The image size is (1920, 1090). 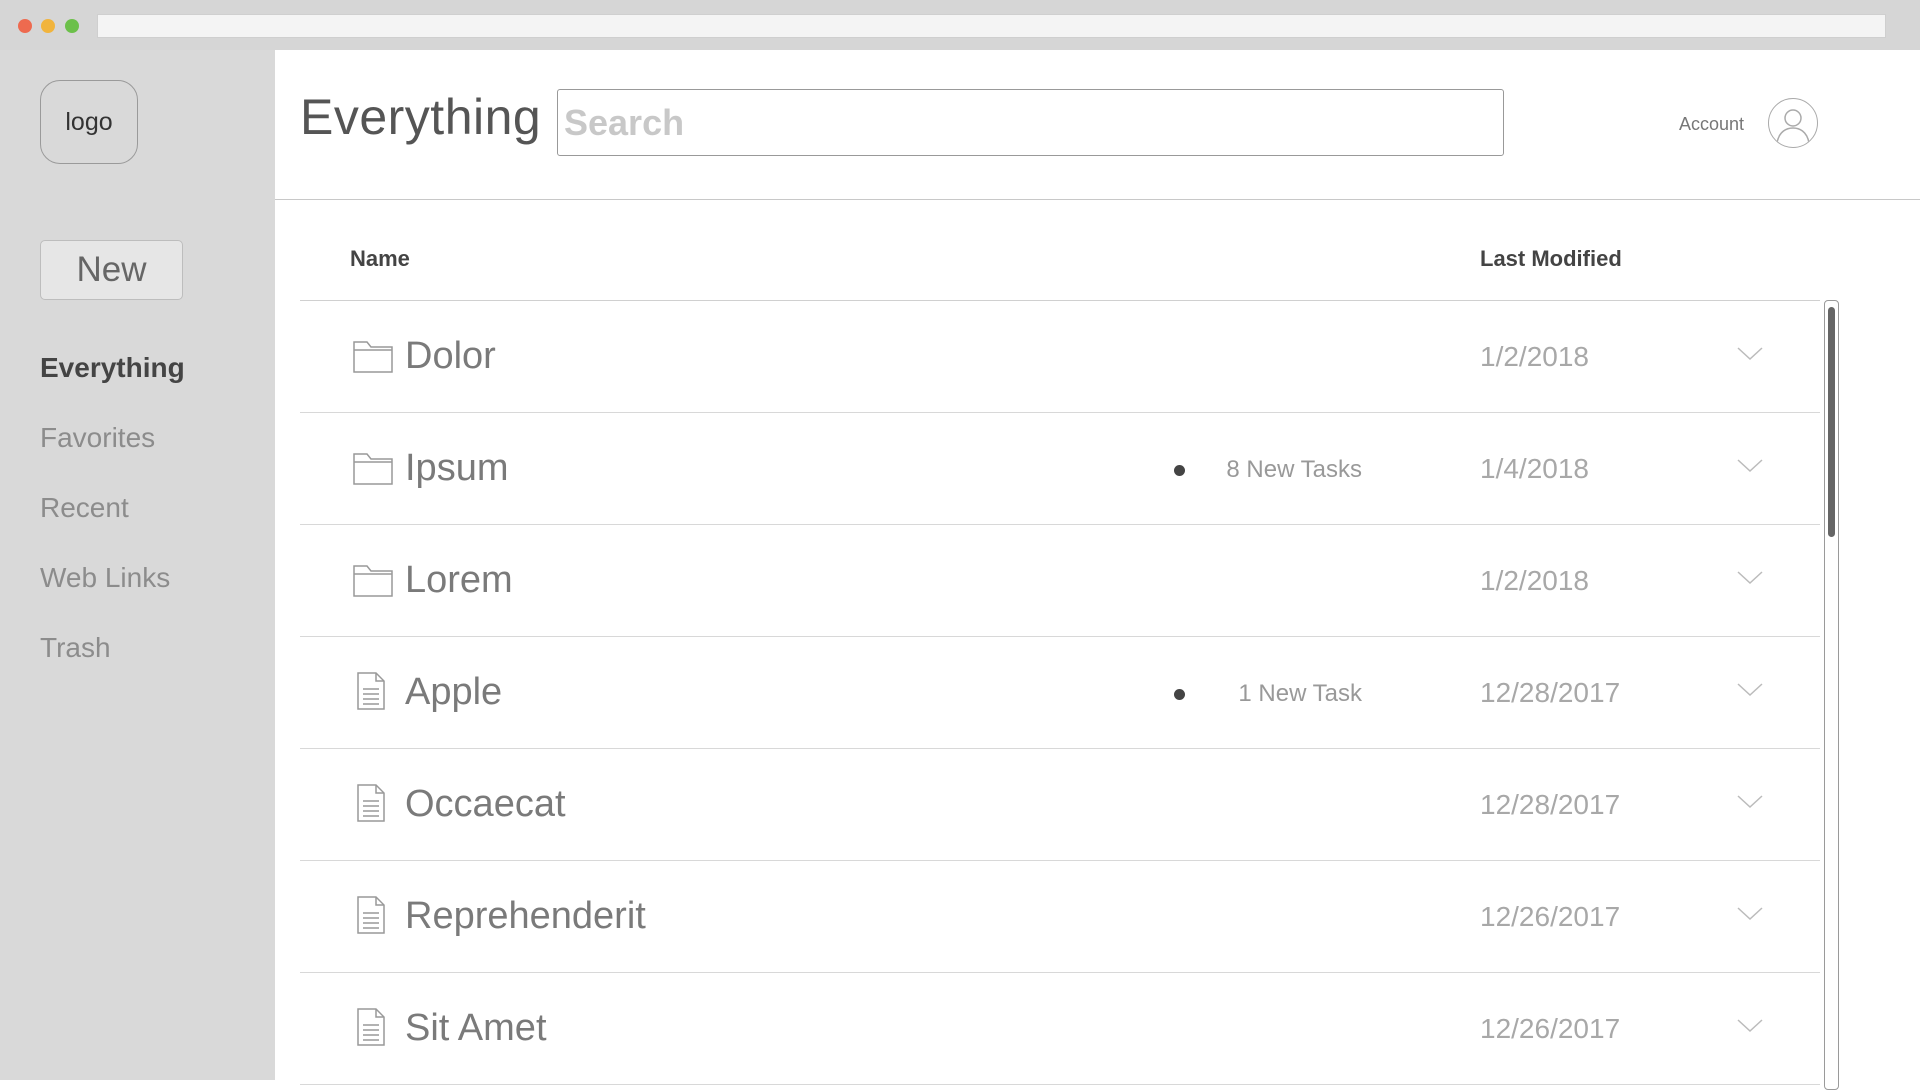 I want to click on avatar, so click(x=1793, y=123).